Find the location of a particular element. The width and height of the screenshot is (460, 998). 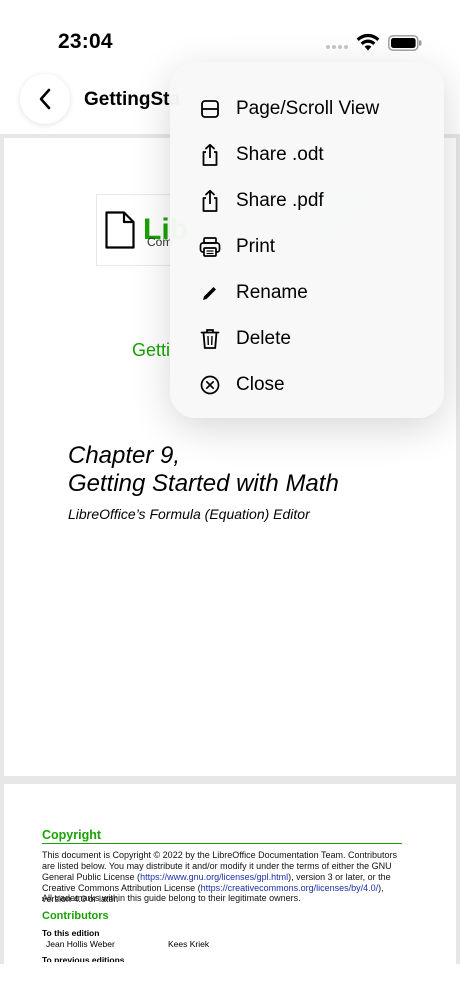

back-button is located at coordinates (45, 99).